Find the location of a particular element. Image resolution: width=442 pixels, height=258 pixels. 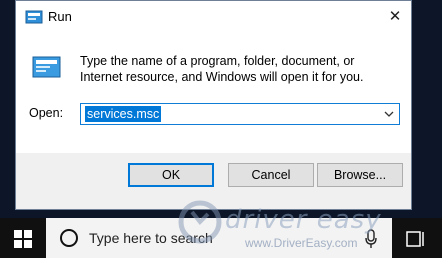

open-input: services.msc is located at coordinates (240, 114).